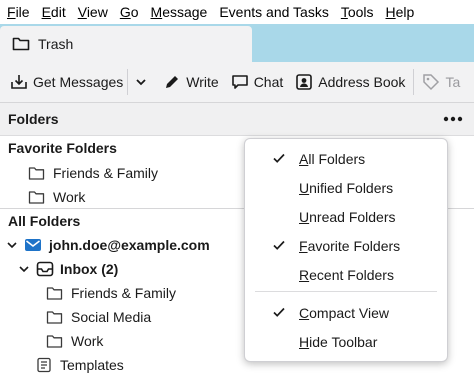 Image resolution: width=474 pixels, height=377 pixels. Describe the element at coordinates (202, 82) in the screenshot. I see `write-label: Write` at that location.